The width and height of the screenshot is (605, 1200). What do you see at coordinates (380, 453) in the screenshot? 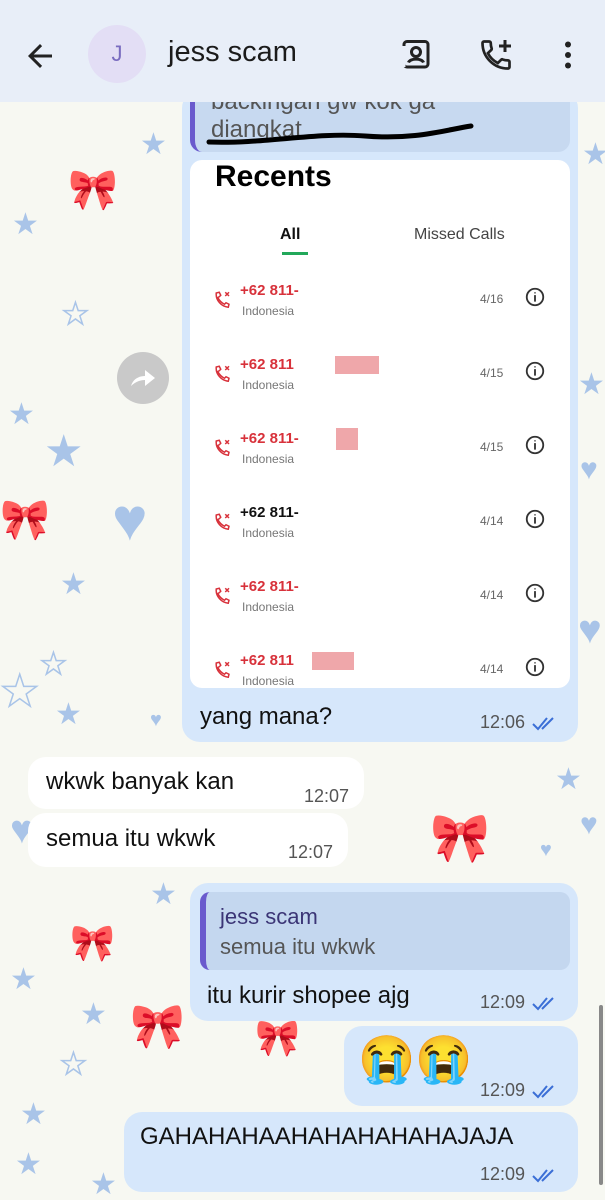
I see `call-row: +62 811- Indonesia 4/15` at bounding box center [380, 453].